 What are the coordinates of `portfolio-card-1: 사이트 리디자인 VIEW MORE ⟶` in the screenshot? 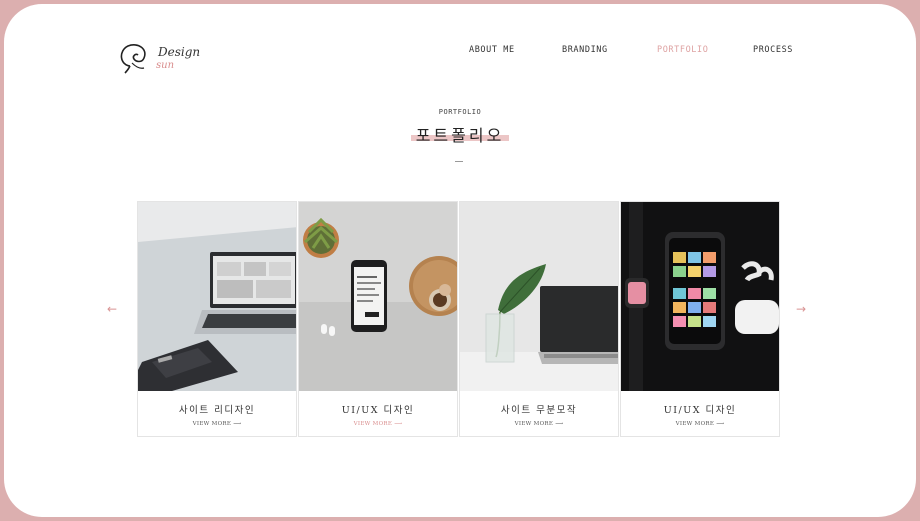 It's located at (217, 319).